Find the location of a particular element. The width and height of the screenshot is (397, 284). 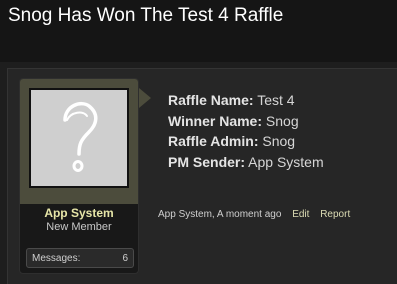

messages-label: Messages: is located at coordinates (56, 258).